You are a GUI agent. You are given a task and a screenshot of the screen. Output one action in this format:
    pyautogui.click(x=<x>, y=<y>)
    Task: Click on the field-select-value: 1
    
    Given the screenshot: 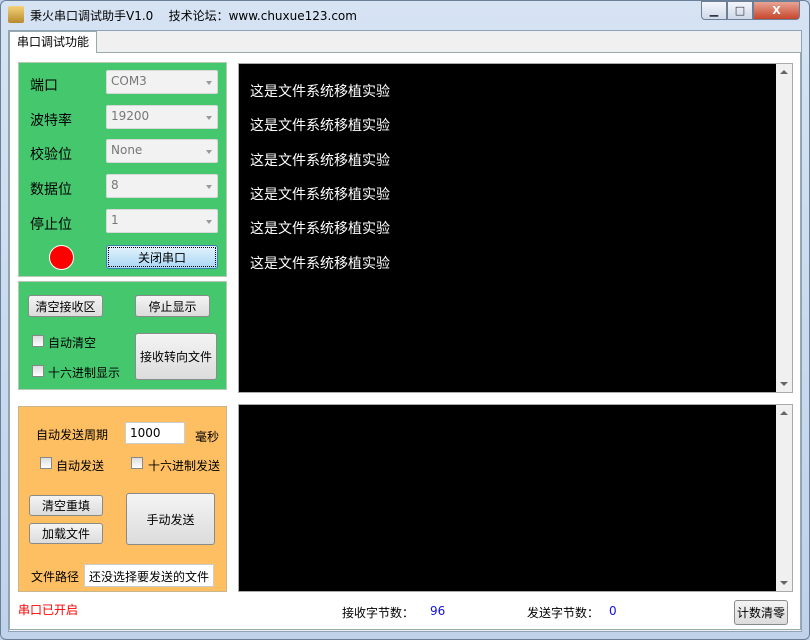 What is the action you would take?
    pyautogui.click(x=115, y=219)
    